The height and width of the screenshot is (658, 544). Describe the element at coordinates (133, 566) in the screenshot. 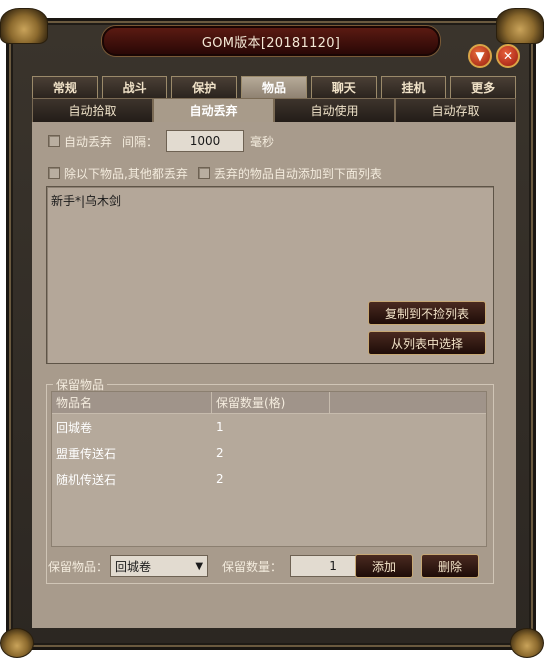

I see `keep-item-selected: 回城卷` at that location.